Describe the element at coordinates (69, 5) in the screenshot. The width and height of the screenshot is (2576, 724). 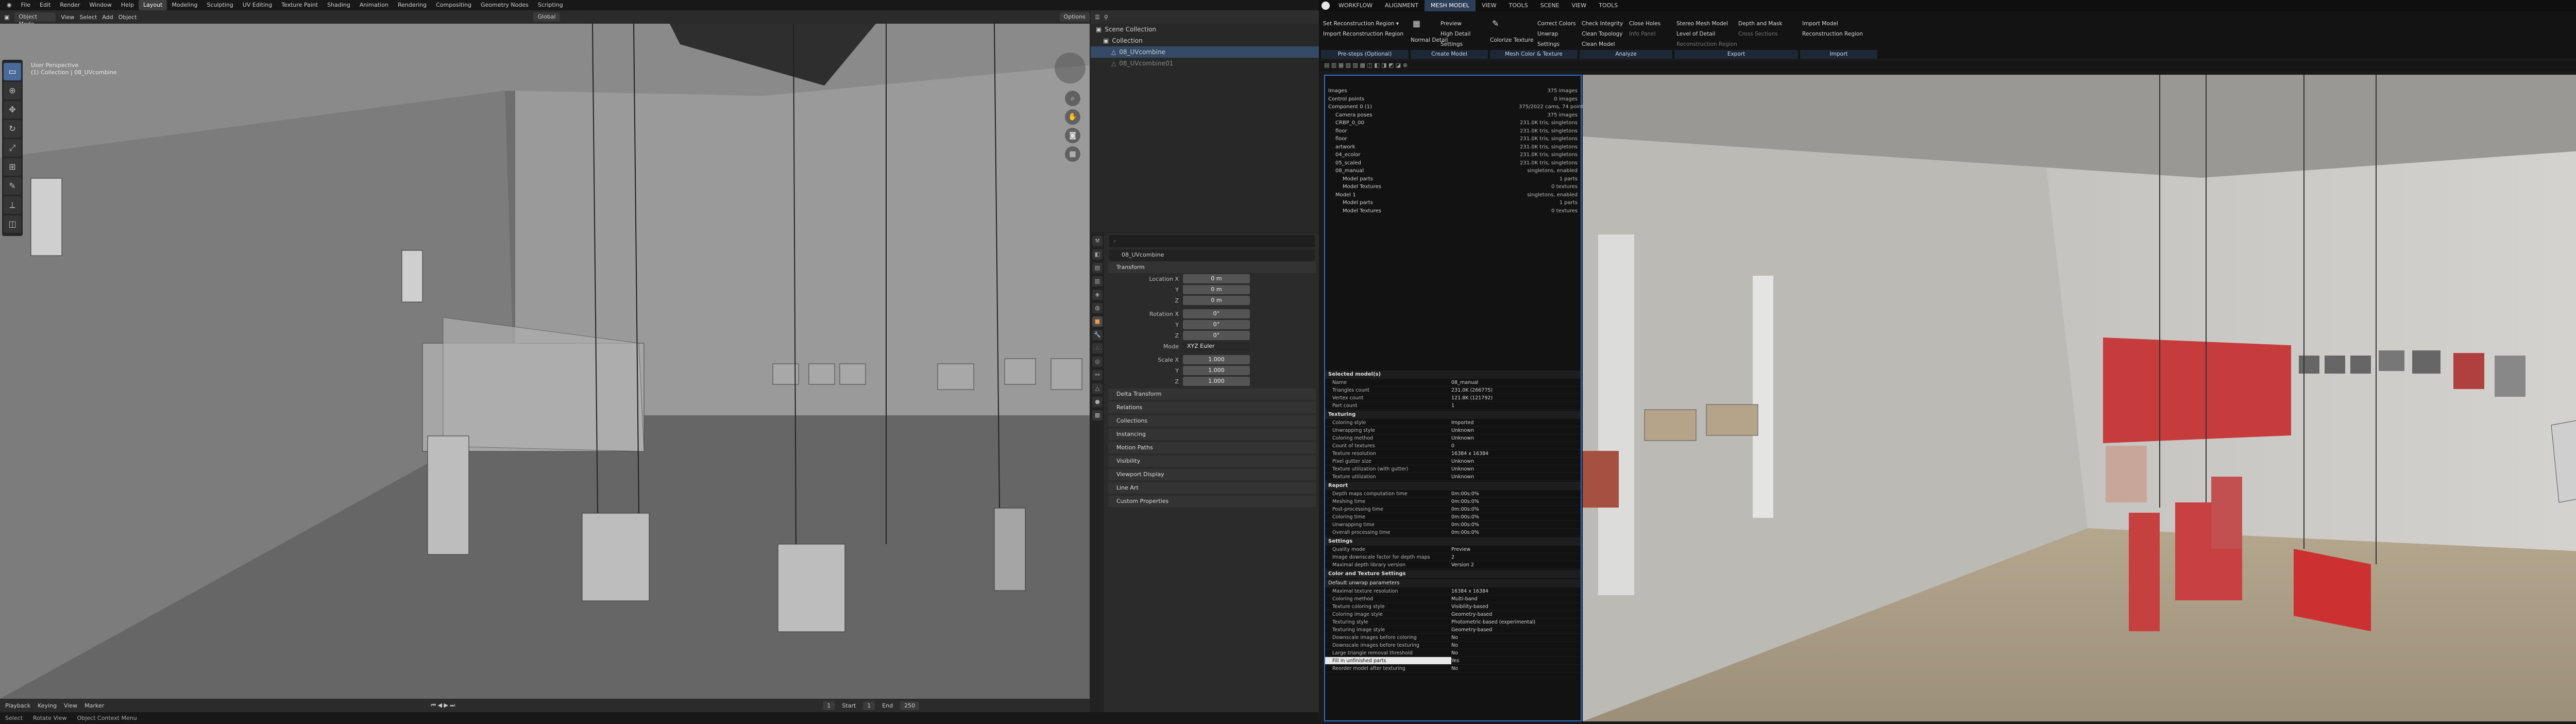
I see `menu-render: Render` at that location.